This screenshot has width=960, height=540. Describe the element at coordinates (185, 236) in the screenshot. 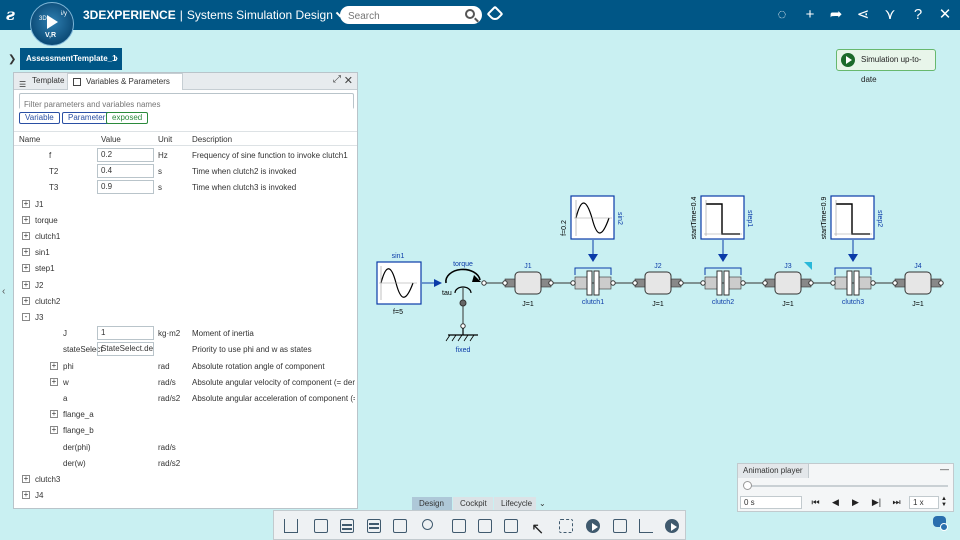

I see `table-row: + clutch1` at that location.